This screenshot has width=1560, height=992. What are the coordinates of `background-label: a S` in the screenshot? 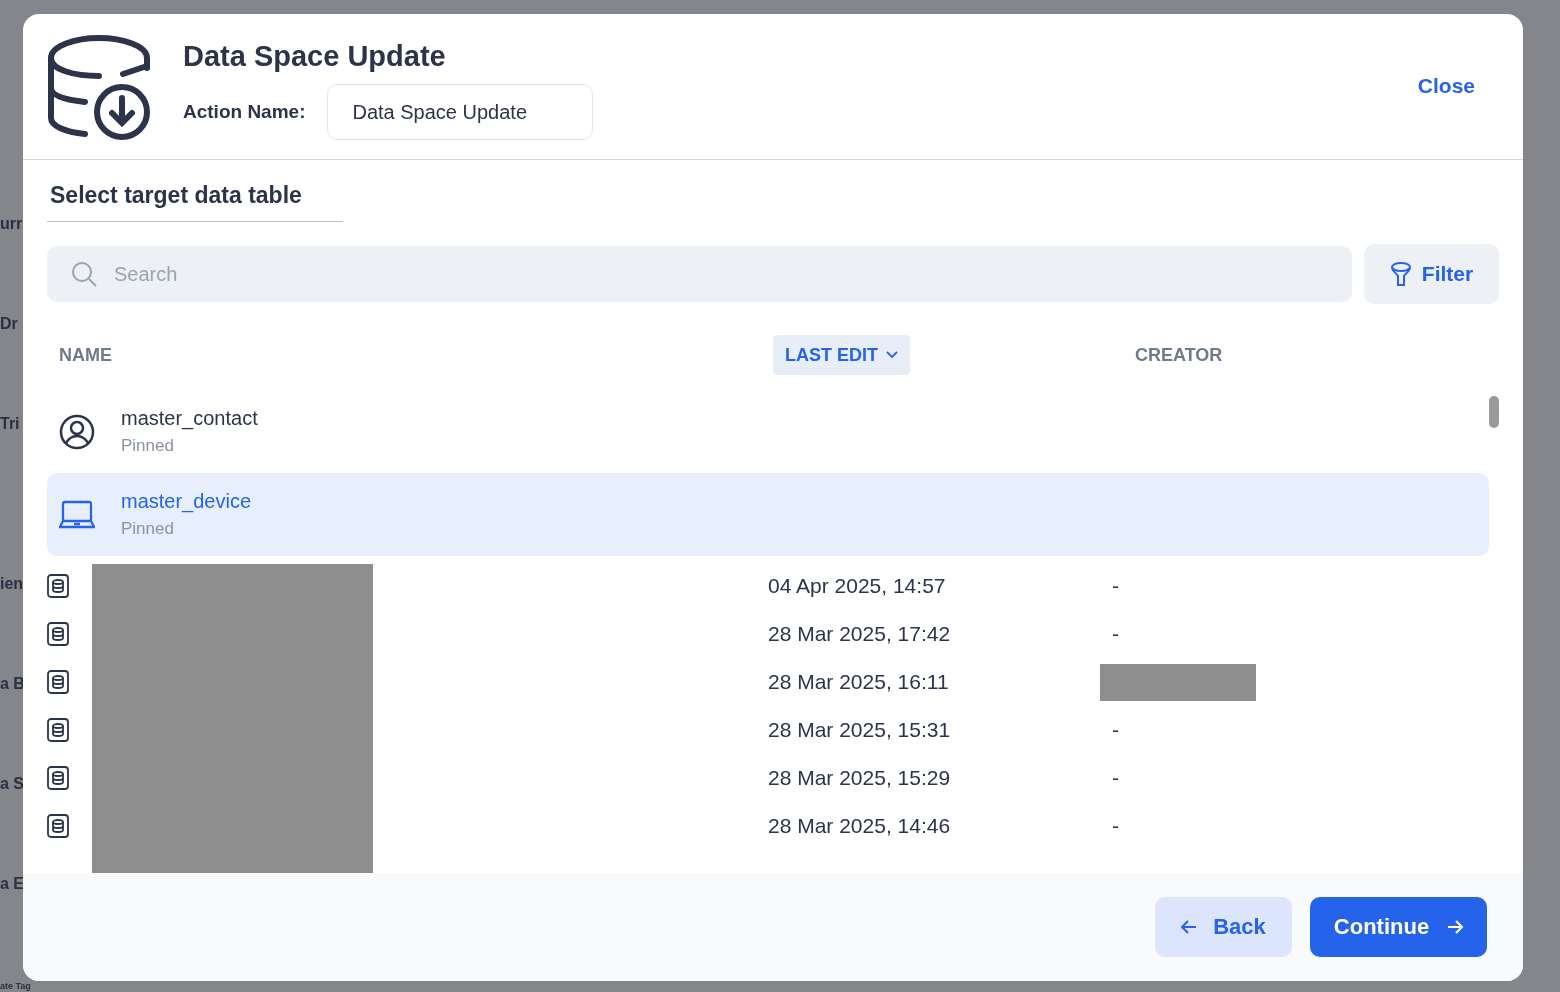 It's located at (12, 784).